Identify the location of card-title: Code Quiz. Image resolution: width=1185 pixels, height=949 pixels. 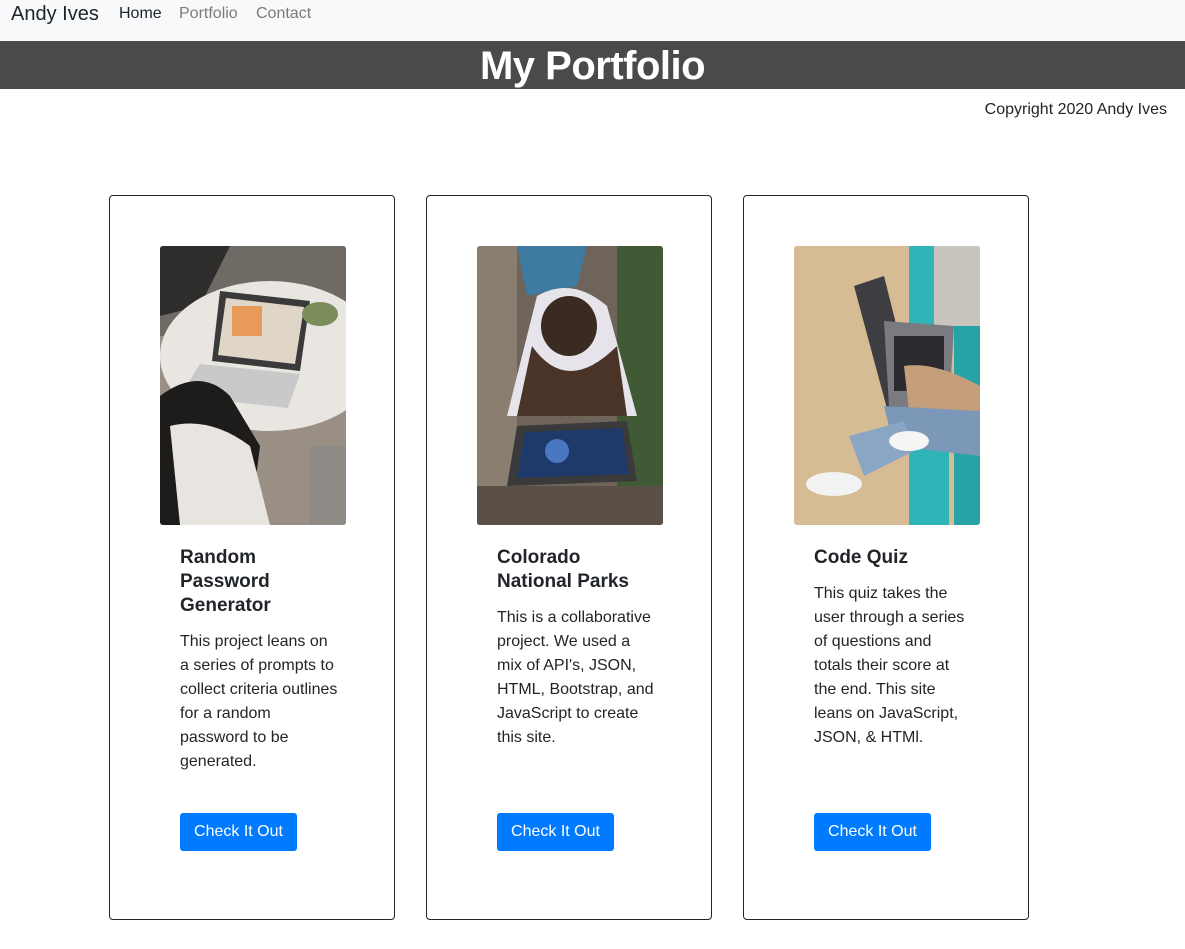
(861, 557).